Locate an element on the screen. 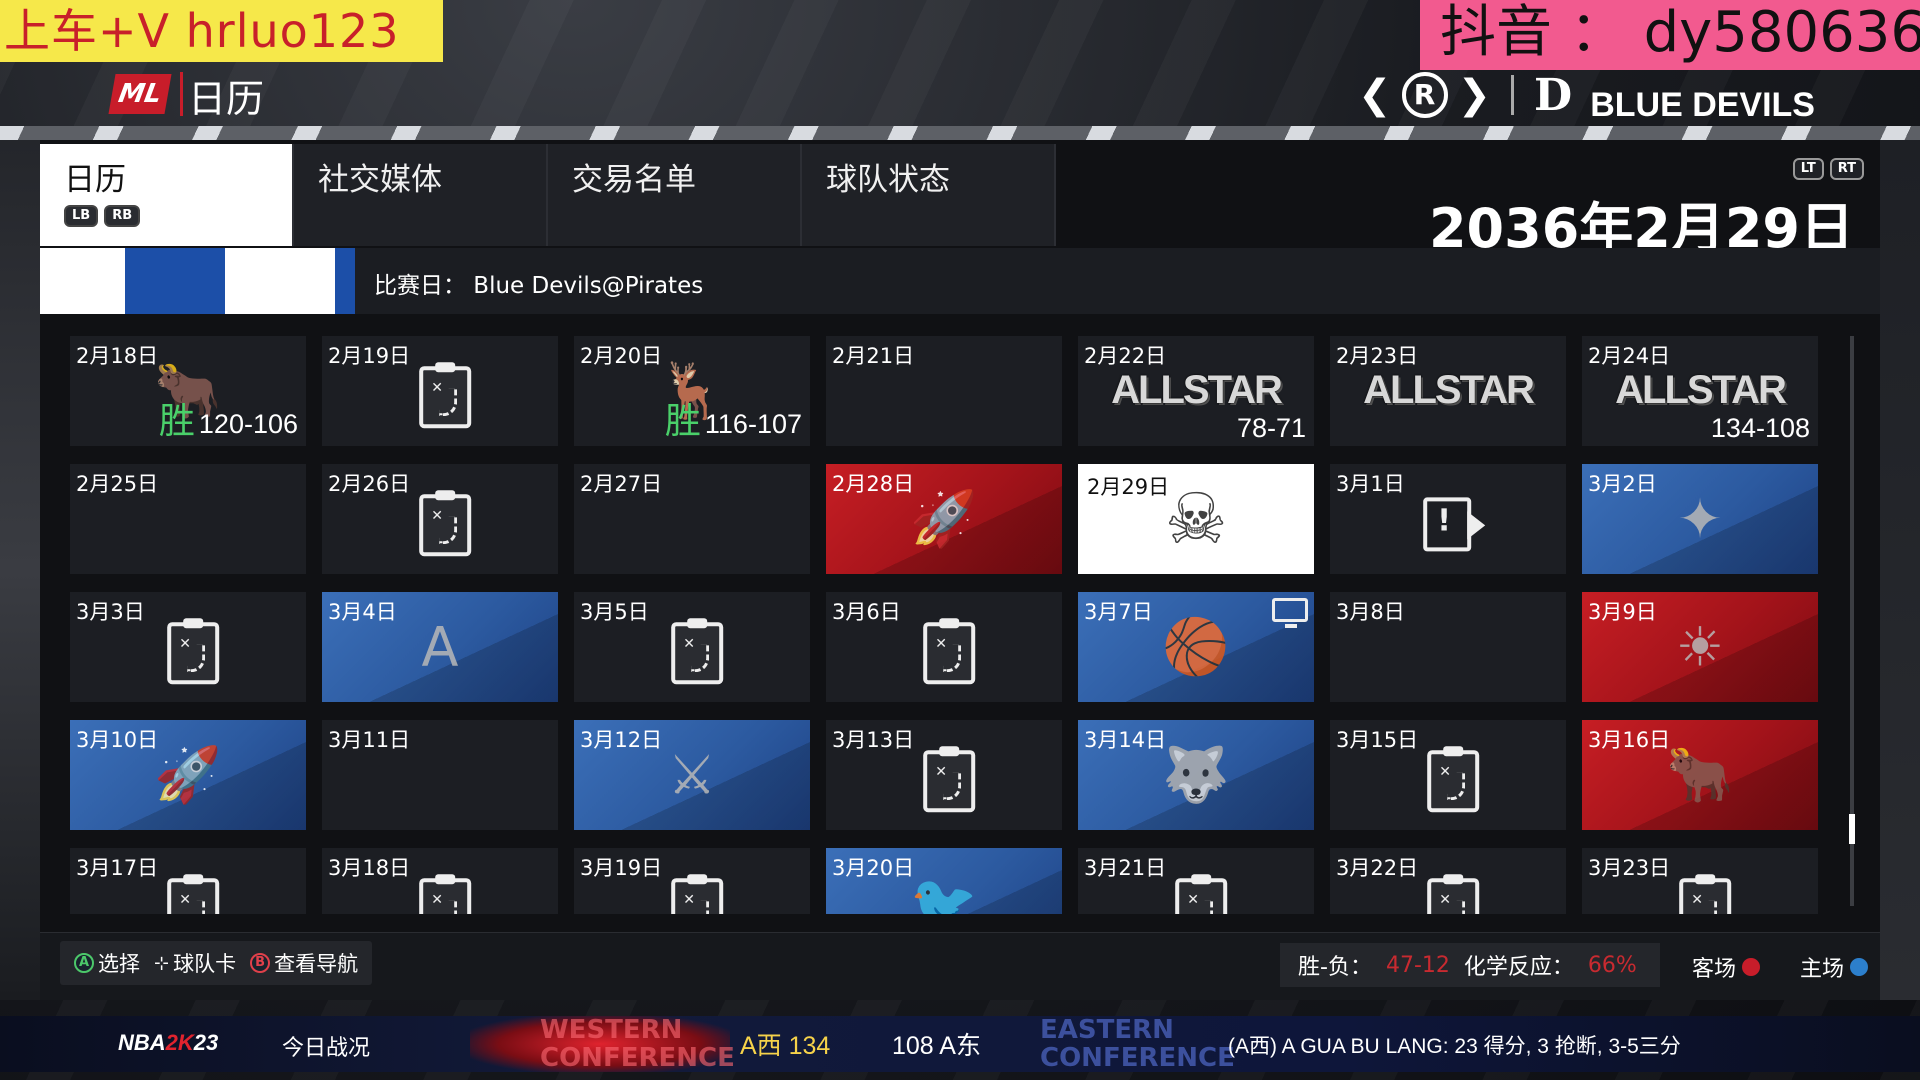  western-conference-label: WESTERN CONFERENCE is located at coordinates (637, 1044).